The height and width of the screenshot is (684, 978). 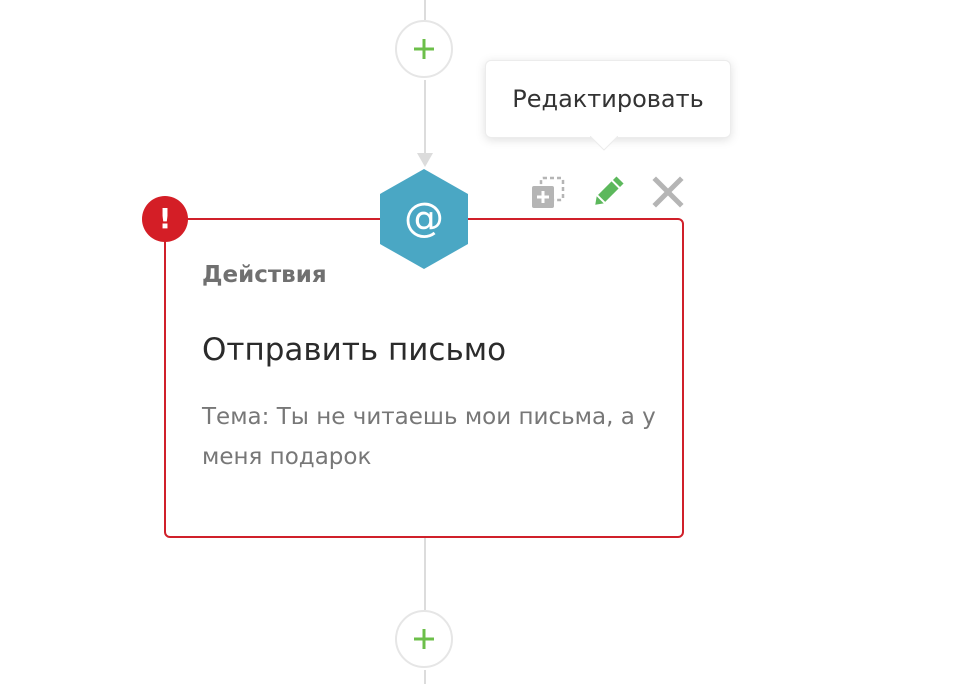 What do you see at coordinates (425, 160) in the screenshot?
I see `connector-arrow-icon` at bounding box center [425, 160].